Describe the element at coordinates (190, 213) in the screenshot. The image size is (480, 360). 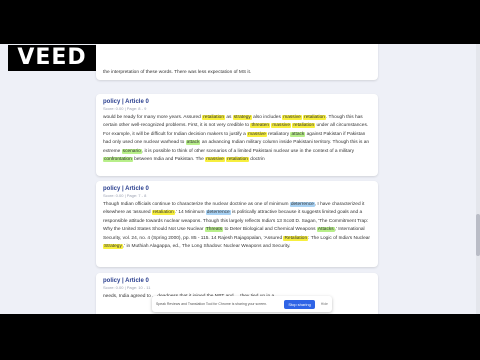
I see `body-text: .' 14 Minimum` at that location.